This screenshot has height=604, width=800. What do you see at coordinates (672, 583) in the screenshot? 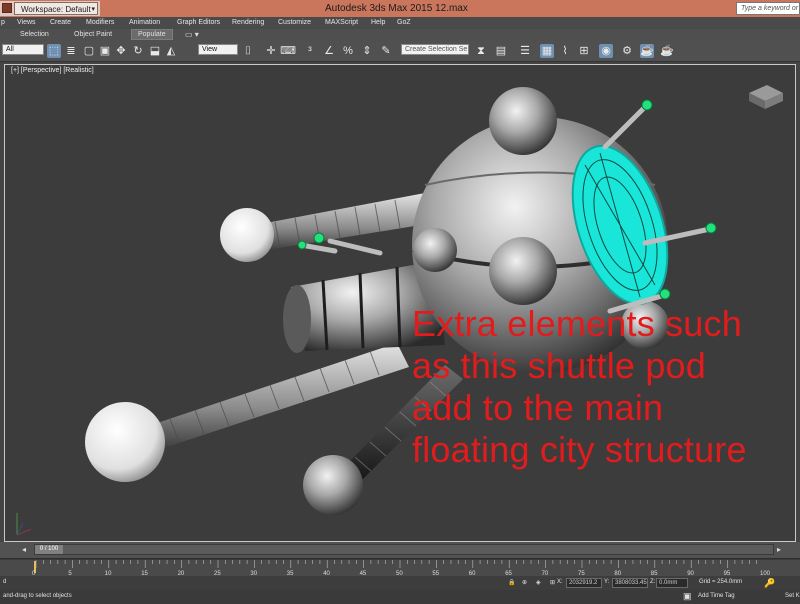
I see `z-coordinate-field: 0.0mm` at bounding box center [672, 583].